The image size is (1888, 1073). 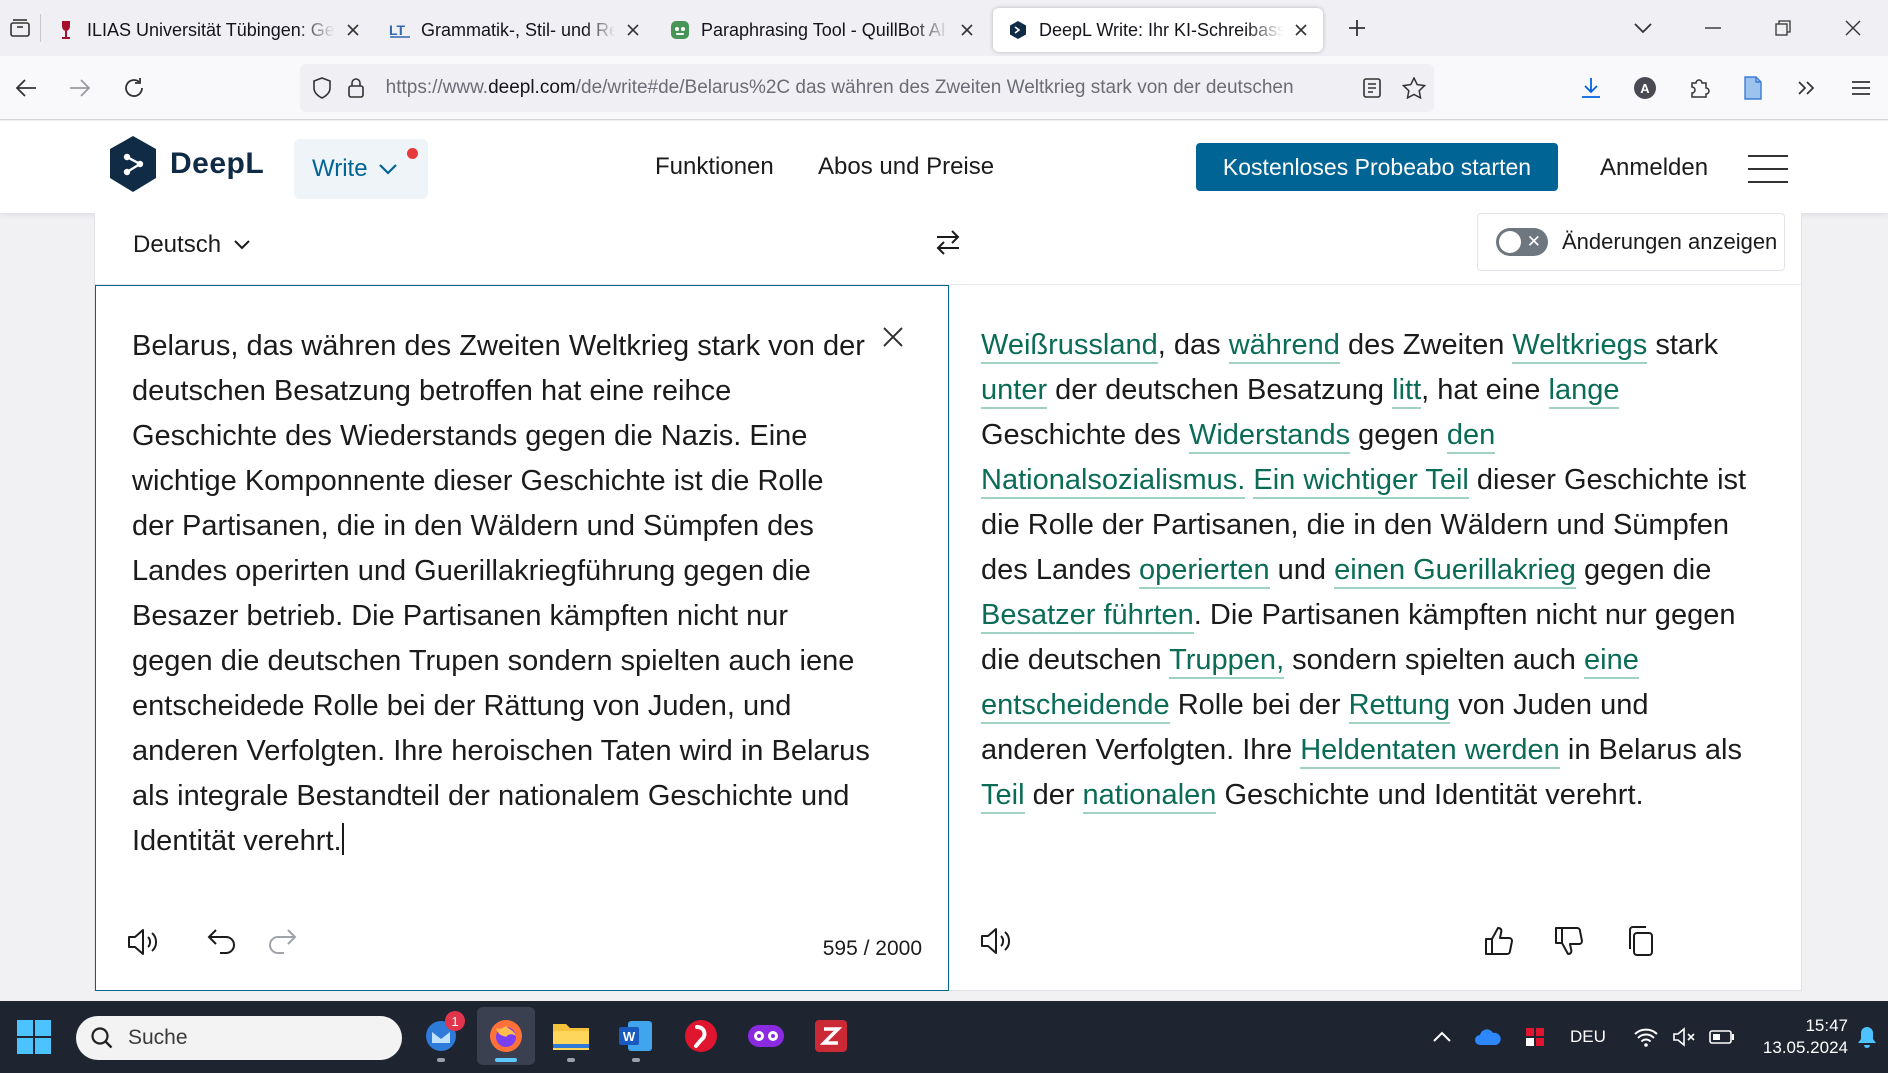 I want to click on input-language: DEU, so click(x=1594, y=1037).